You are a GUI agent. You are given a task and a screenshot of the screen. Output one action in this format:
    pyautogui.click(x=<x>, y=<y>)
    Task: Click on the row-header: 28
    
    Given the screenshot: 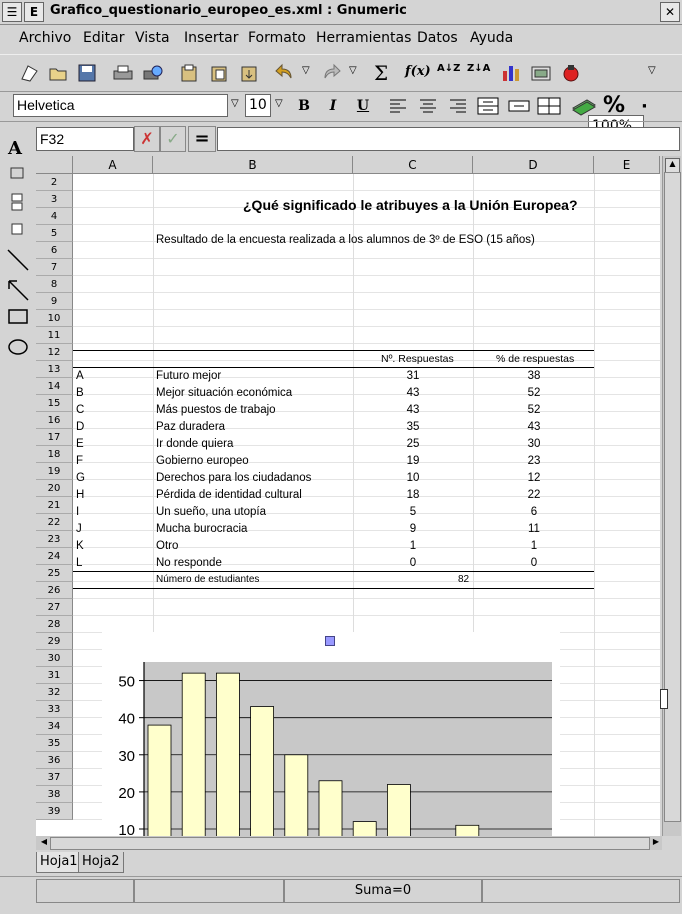 What is the action you would take?
    pyautogui.click(x=54, y=624)
    